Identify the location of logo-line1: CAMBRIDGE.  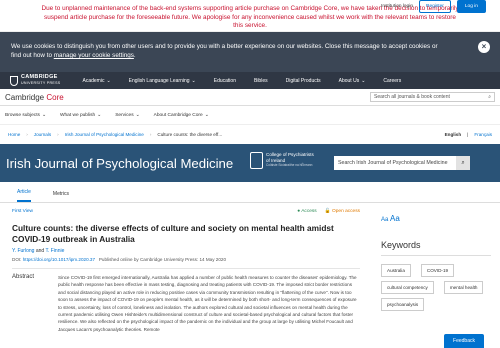
(39, 77).